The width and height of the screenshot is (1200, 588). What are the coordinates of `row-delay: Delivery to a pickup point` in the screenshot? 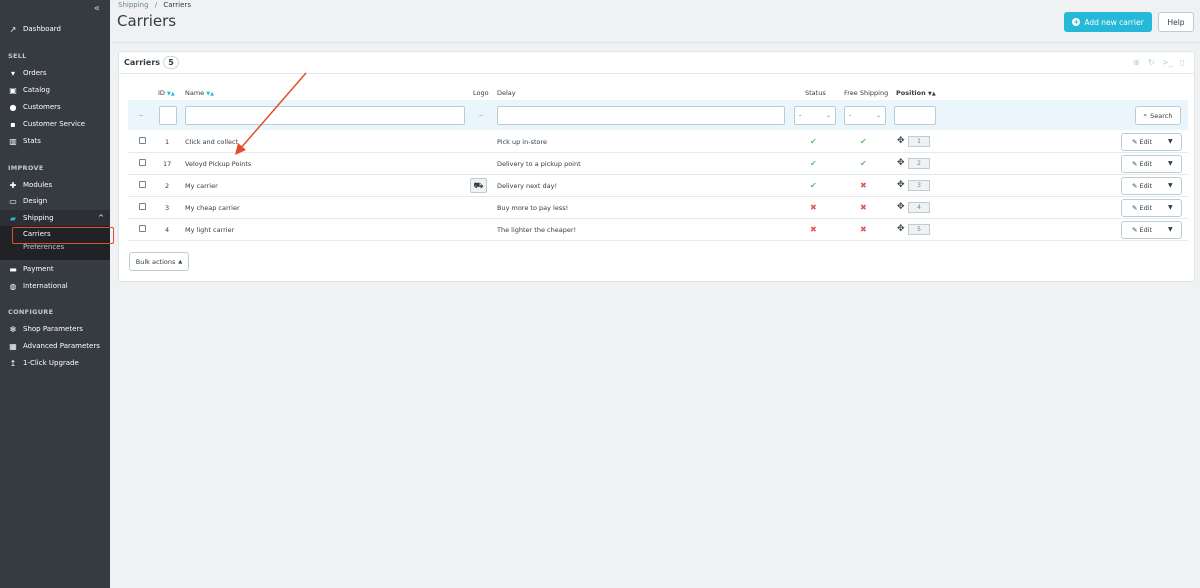 It's located at (539, 164).